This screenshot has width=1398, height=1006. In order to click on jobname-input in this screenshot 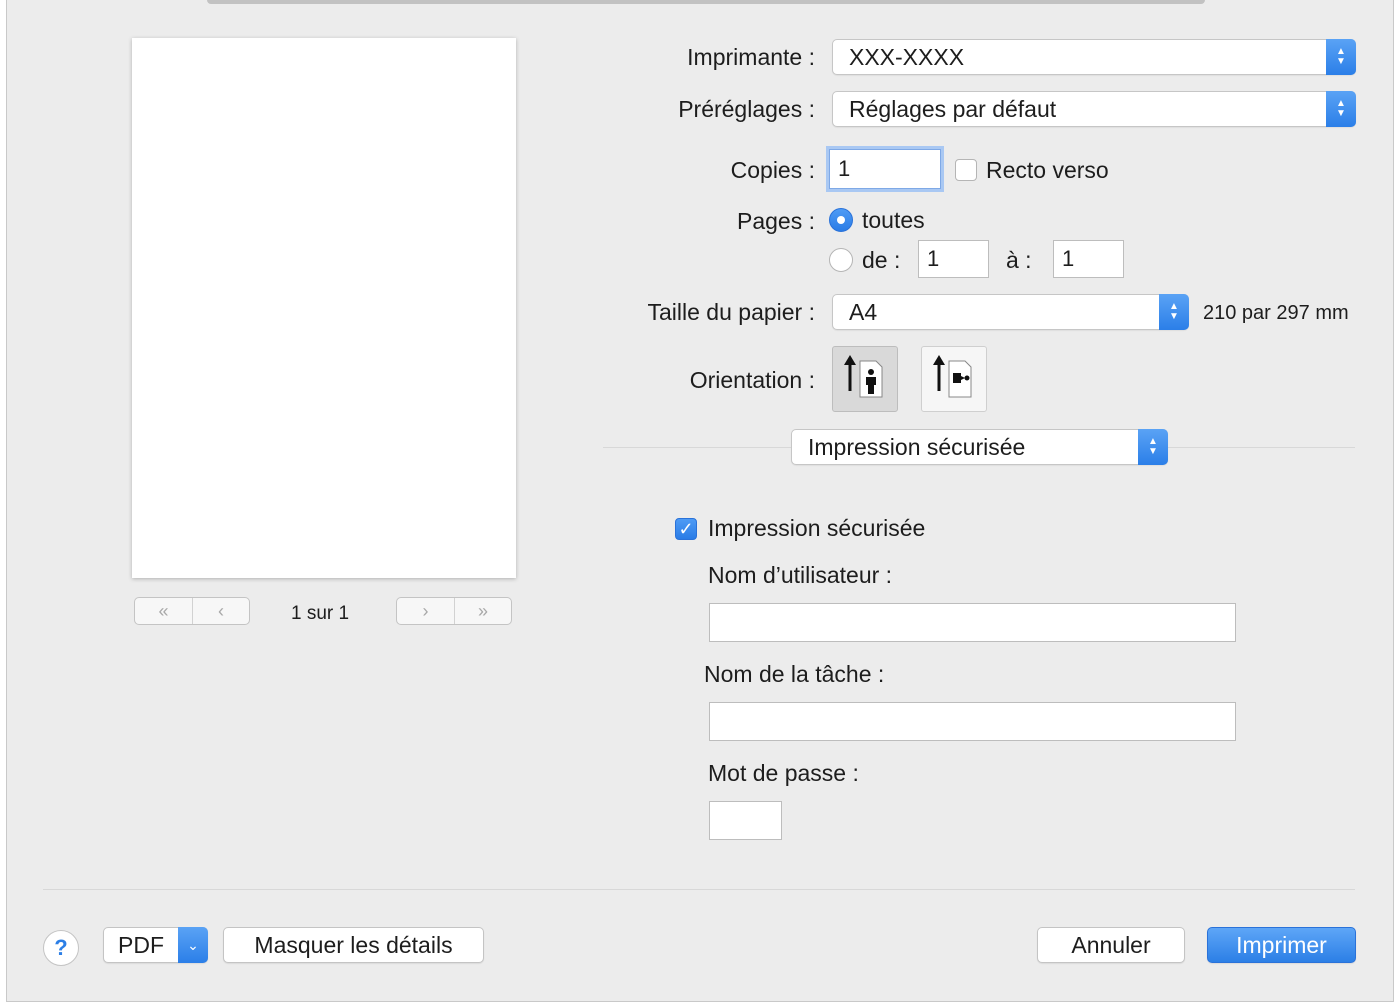, I will do `click(972, 721)`.